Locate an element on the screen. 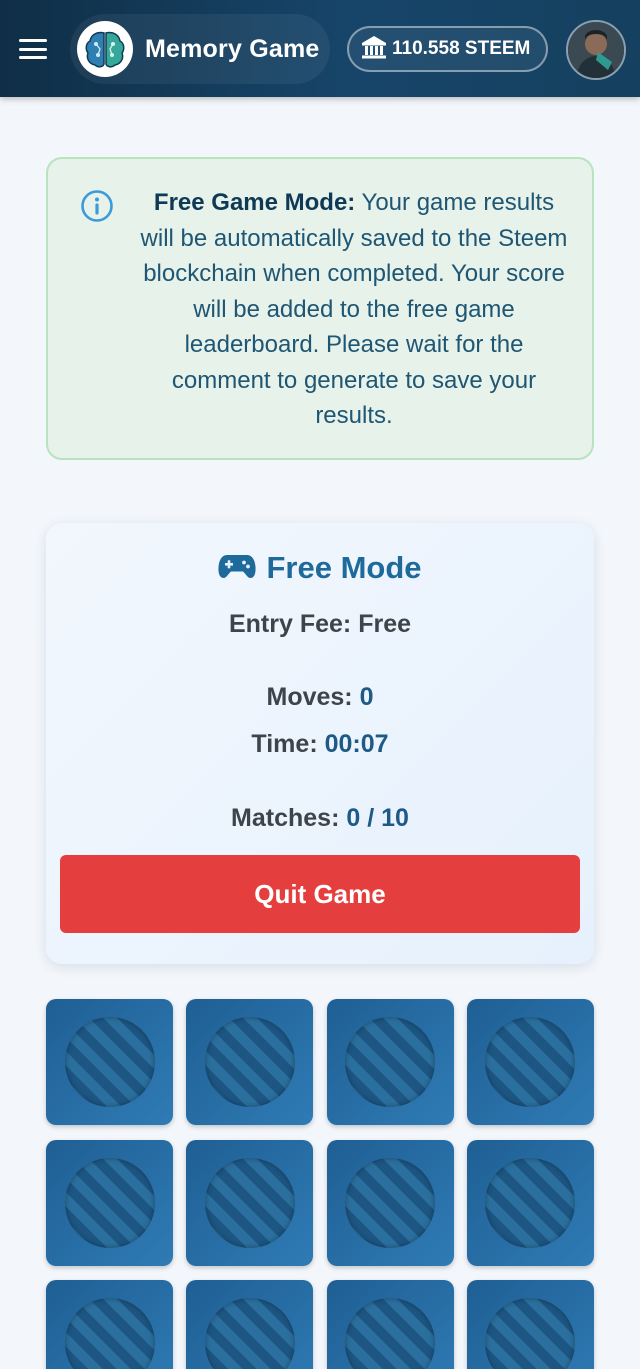 The image size is (640, 1369). time-value: 00:07 is located at coordinates (356, 744).